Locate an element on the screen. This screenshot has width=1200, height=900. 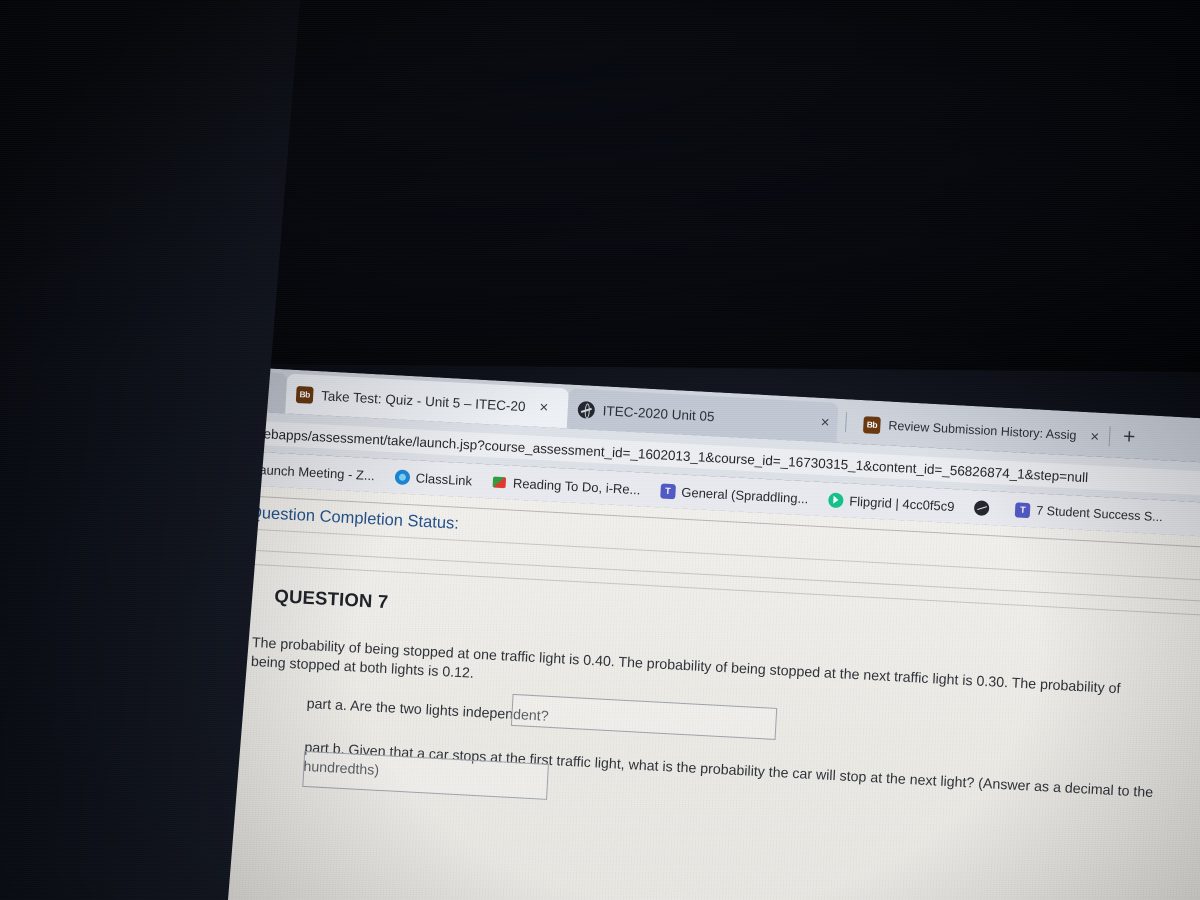
flipgrid-icon is located at coordinates (835, 499).